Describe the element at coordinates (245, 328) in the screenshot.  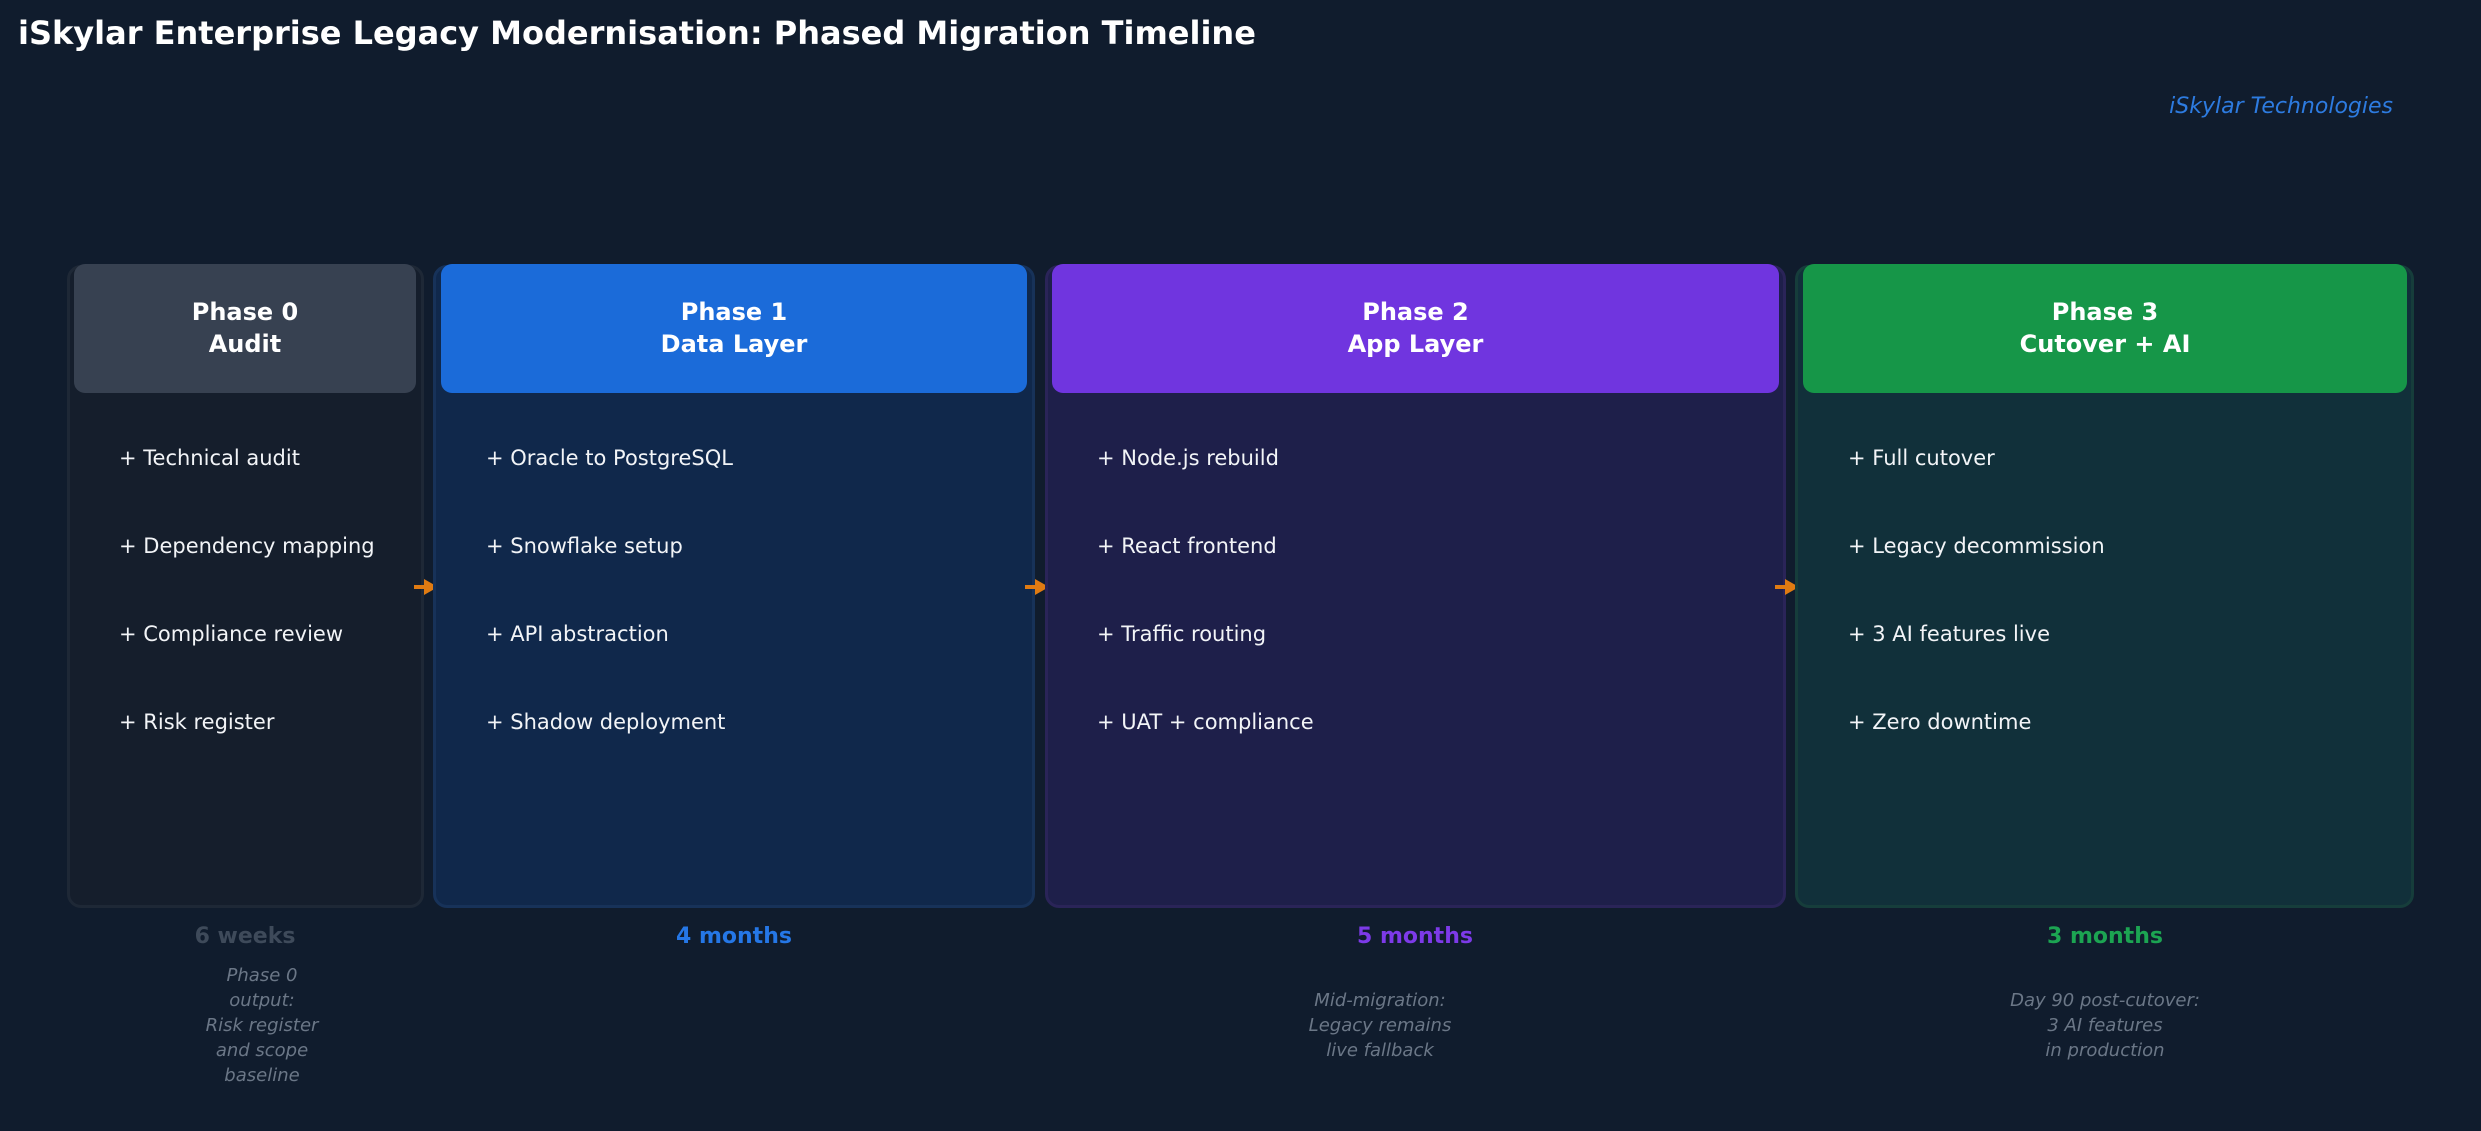
I see `phase-0-header: Phase 0 Audit` at that location.